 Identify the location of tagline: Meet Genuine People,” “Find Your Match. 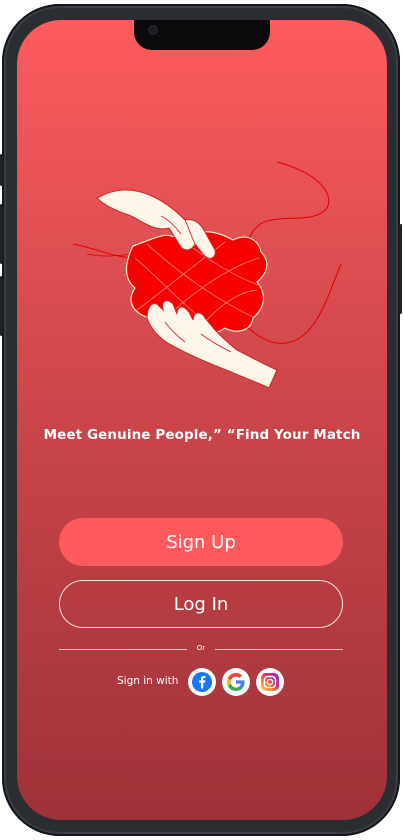
(202, 435).